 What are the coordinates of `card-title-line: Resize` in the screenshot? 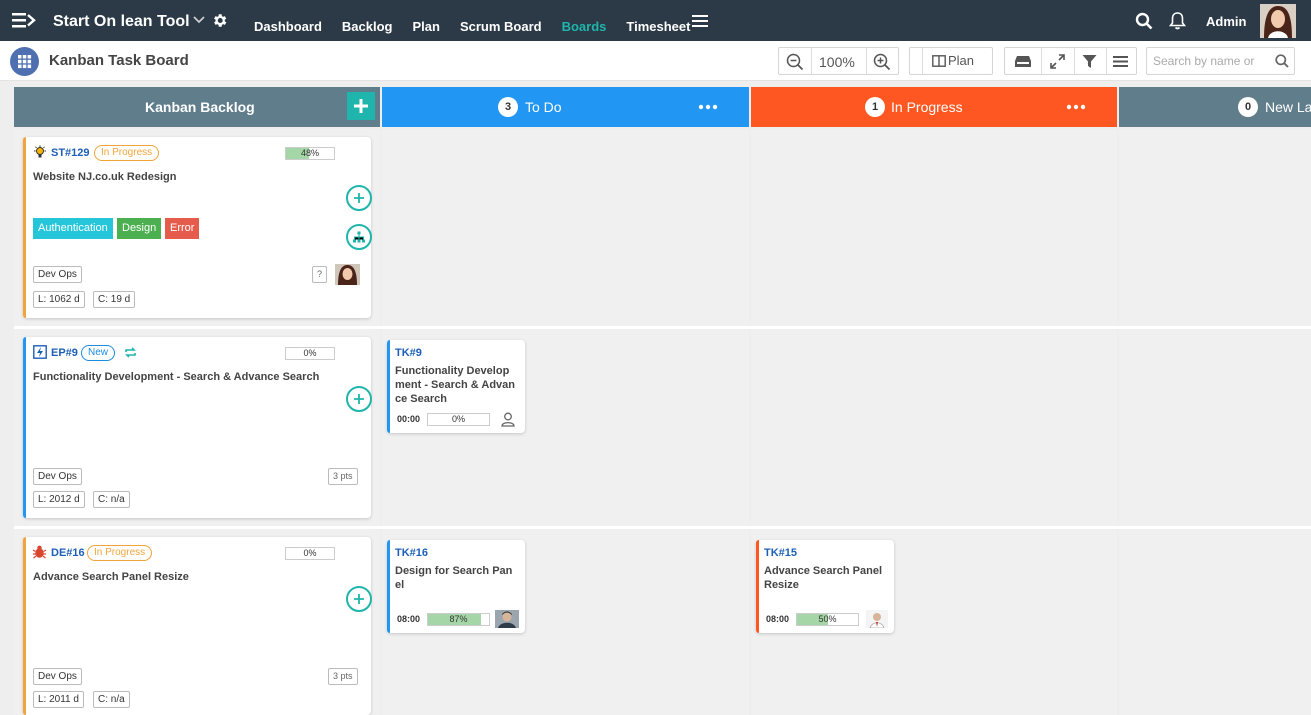 It's located at (781, 585).